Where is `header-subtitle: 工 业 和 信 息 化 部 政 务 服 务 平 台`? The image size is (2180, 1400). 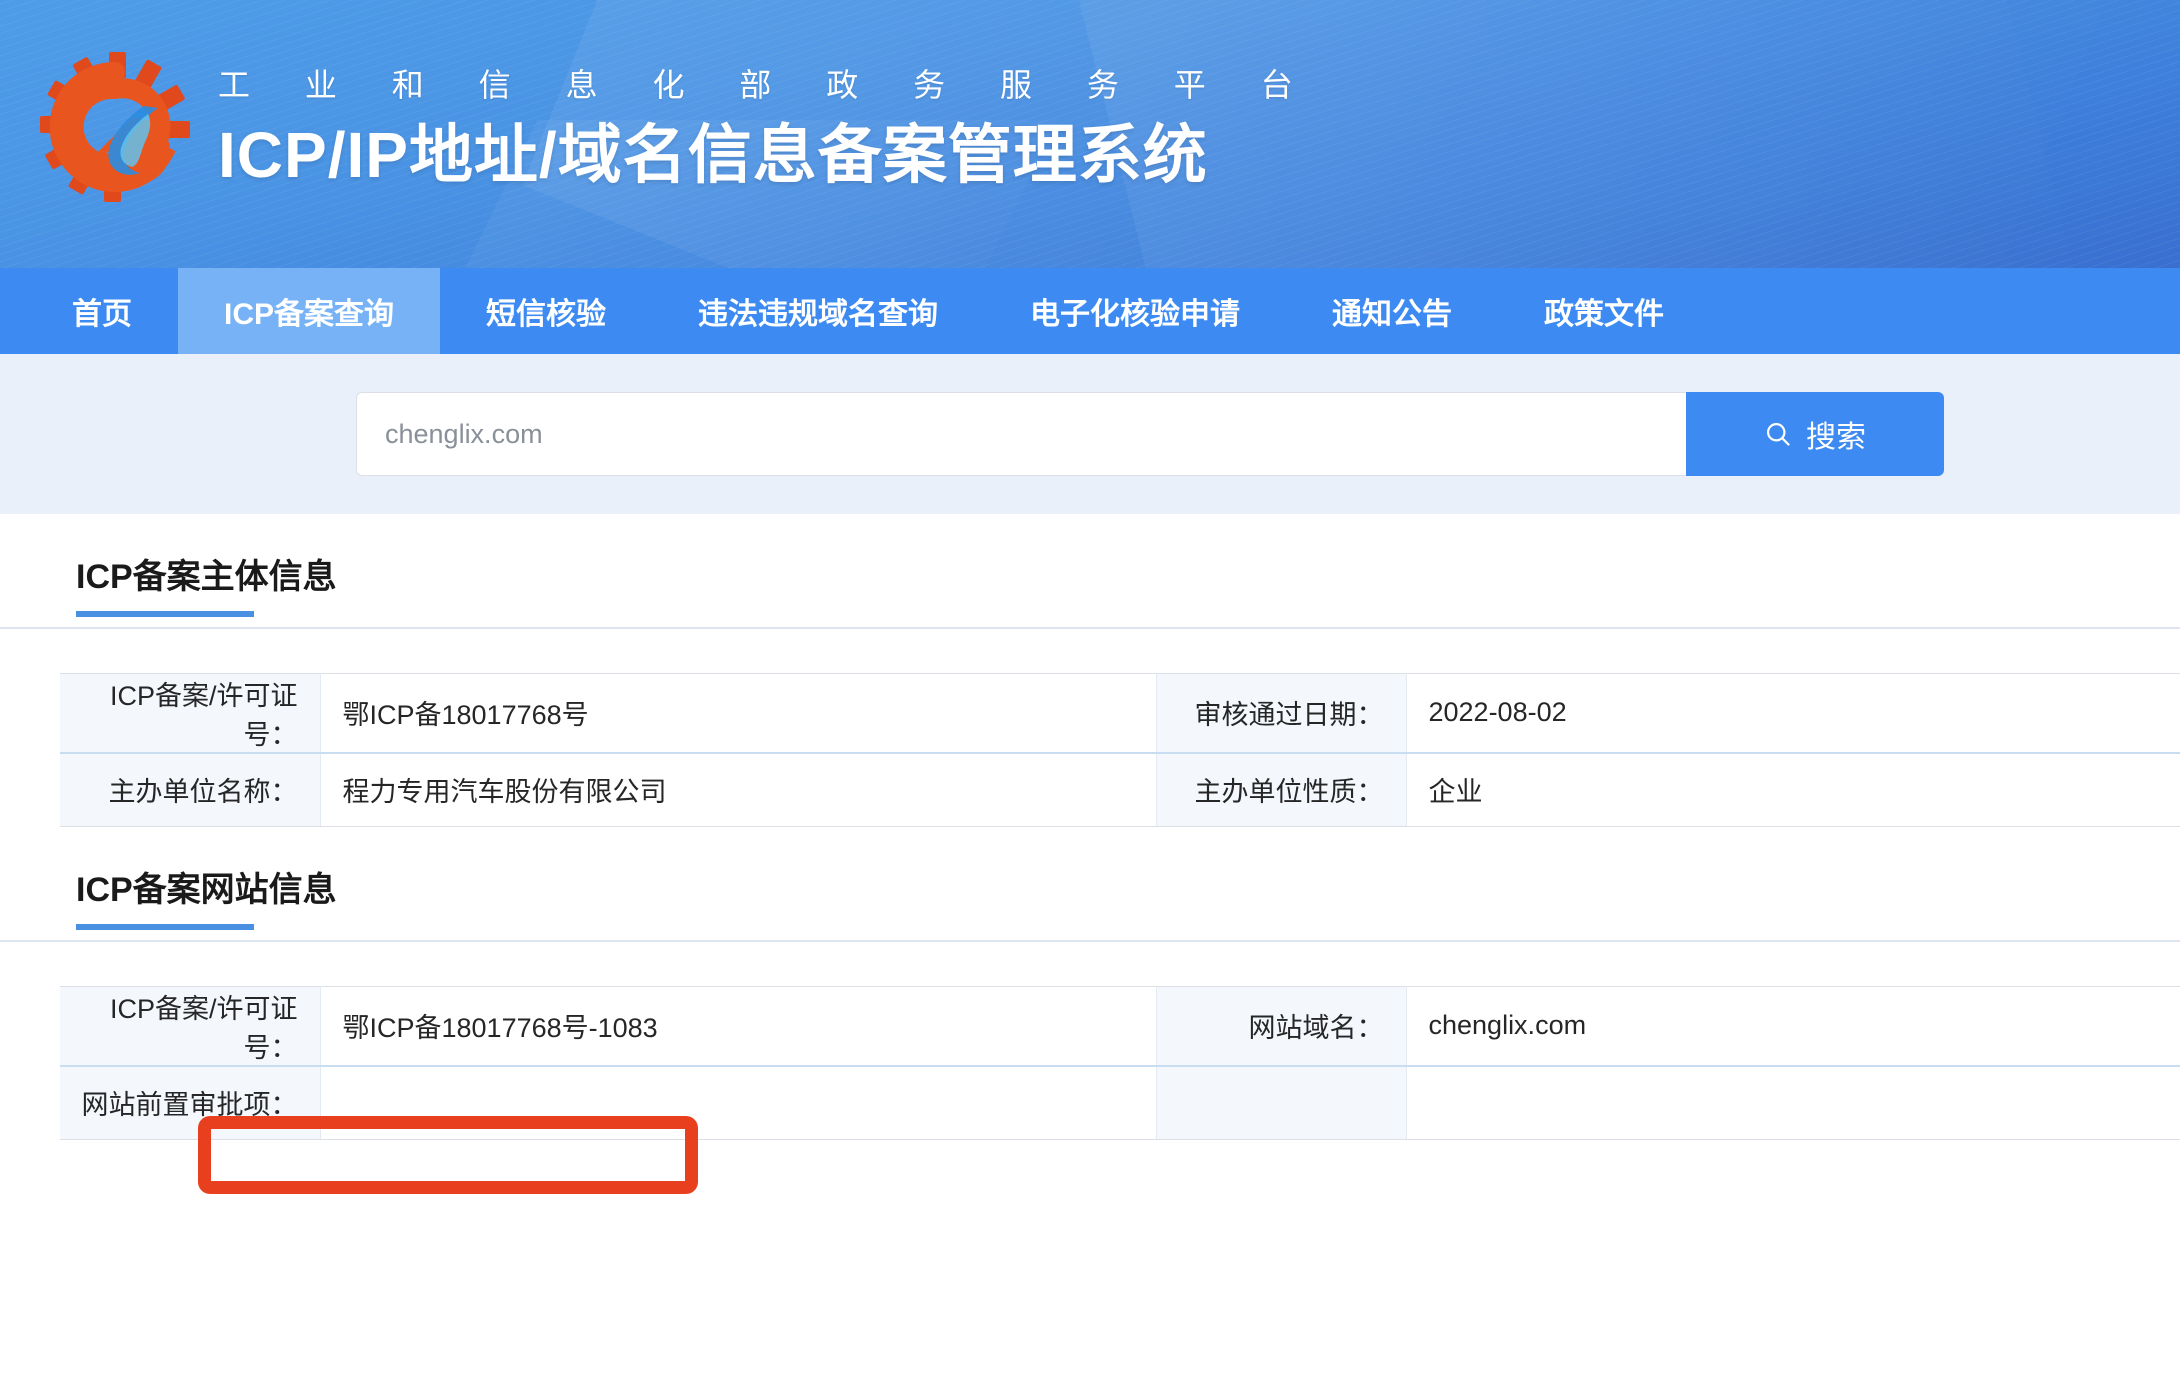
header-subtitle: 工 业 和 信 息 化 部 政 务 服 务 平 台 is located at coordinates (767, 85).